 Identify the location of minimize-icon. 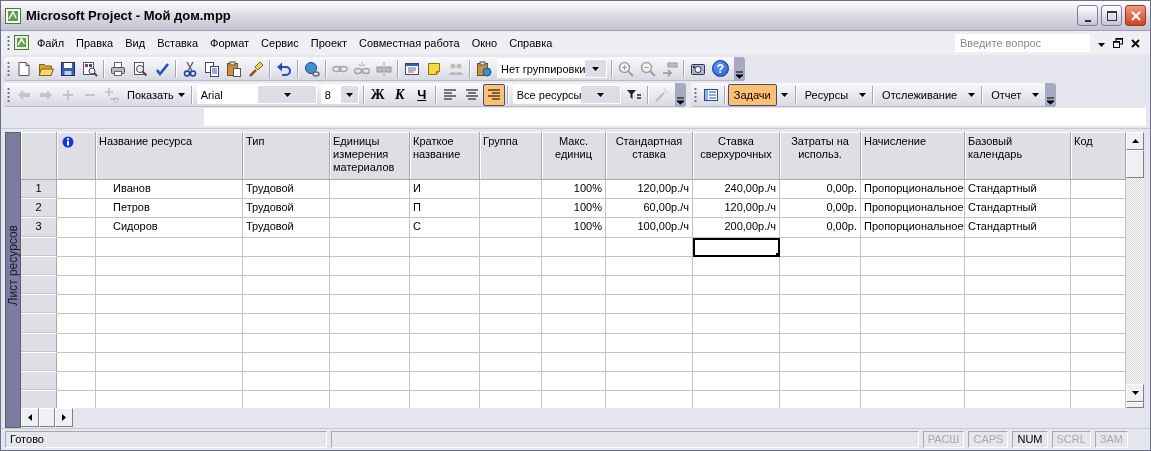
(1087, 15).